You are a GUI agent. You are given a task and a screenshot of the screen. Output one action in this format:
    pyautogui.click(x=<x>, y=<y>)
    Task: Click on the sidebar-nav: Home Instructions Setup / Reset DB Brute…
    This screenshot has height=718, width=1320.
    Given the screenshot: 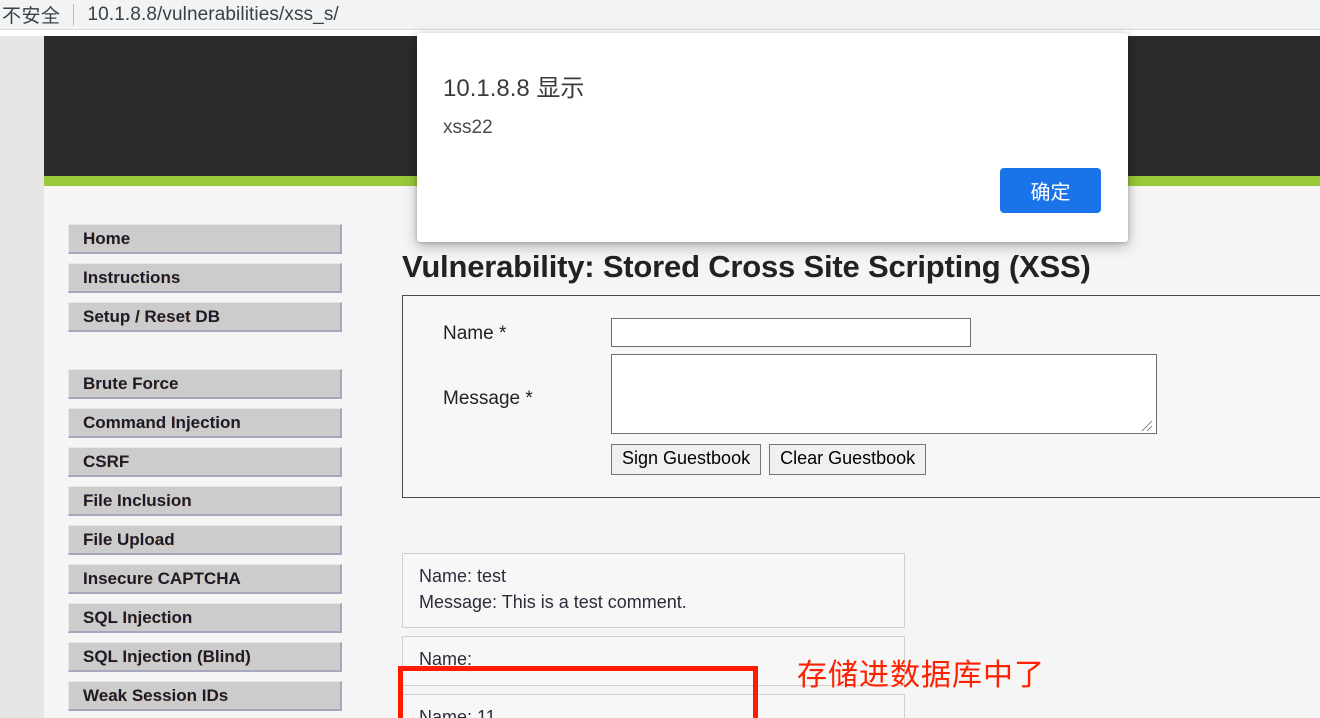 What is the action you would take?
    pyautogui.click(x=205, y=471)
    